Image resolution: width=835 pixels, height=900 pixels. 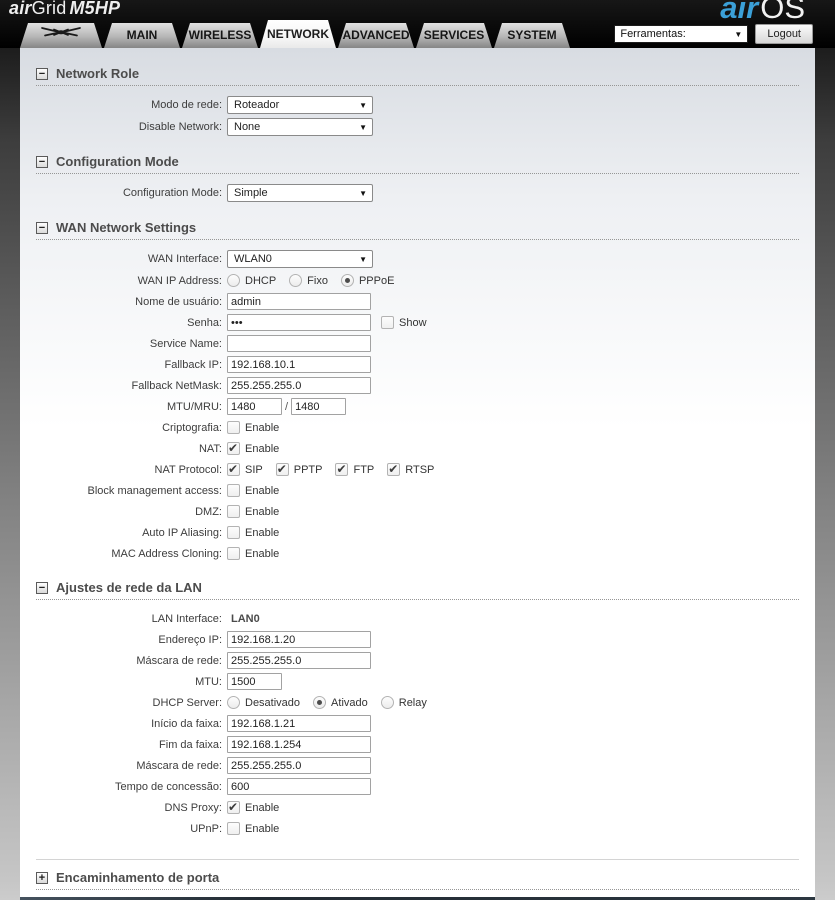 I want to click on section-title: Encaminhamento de porta, so click(x=138, y=877).